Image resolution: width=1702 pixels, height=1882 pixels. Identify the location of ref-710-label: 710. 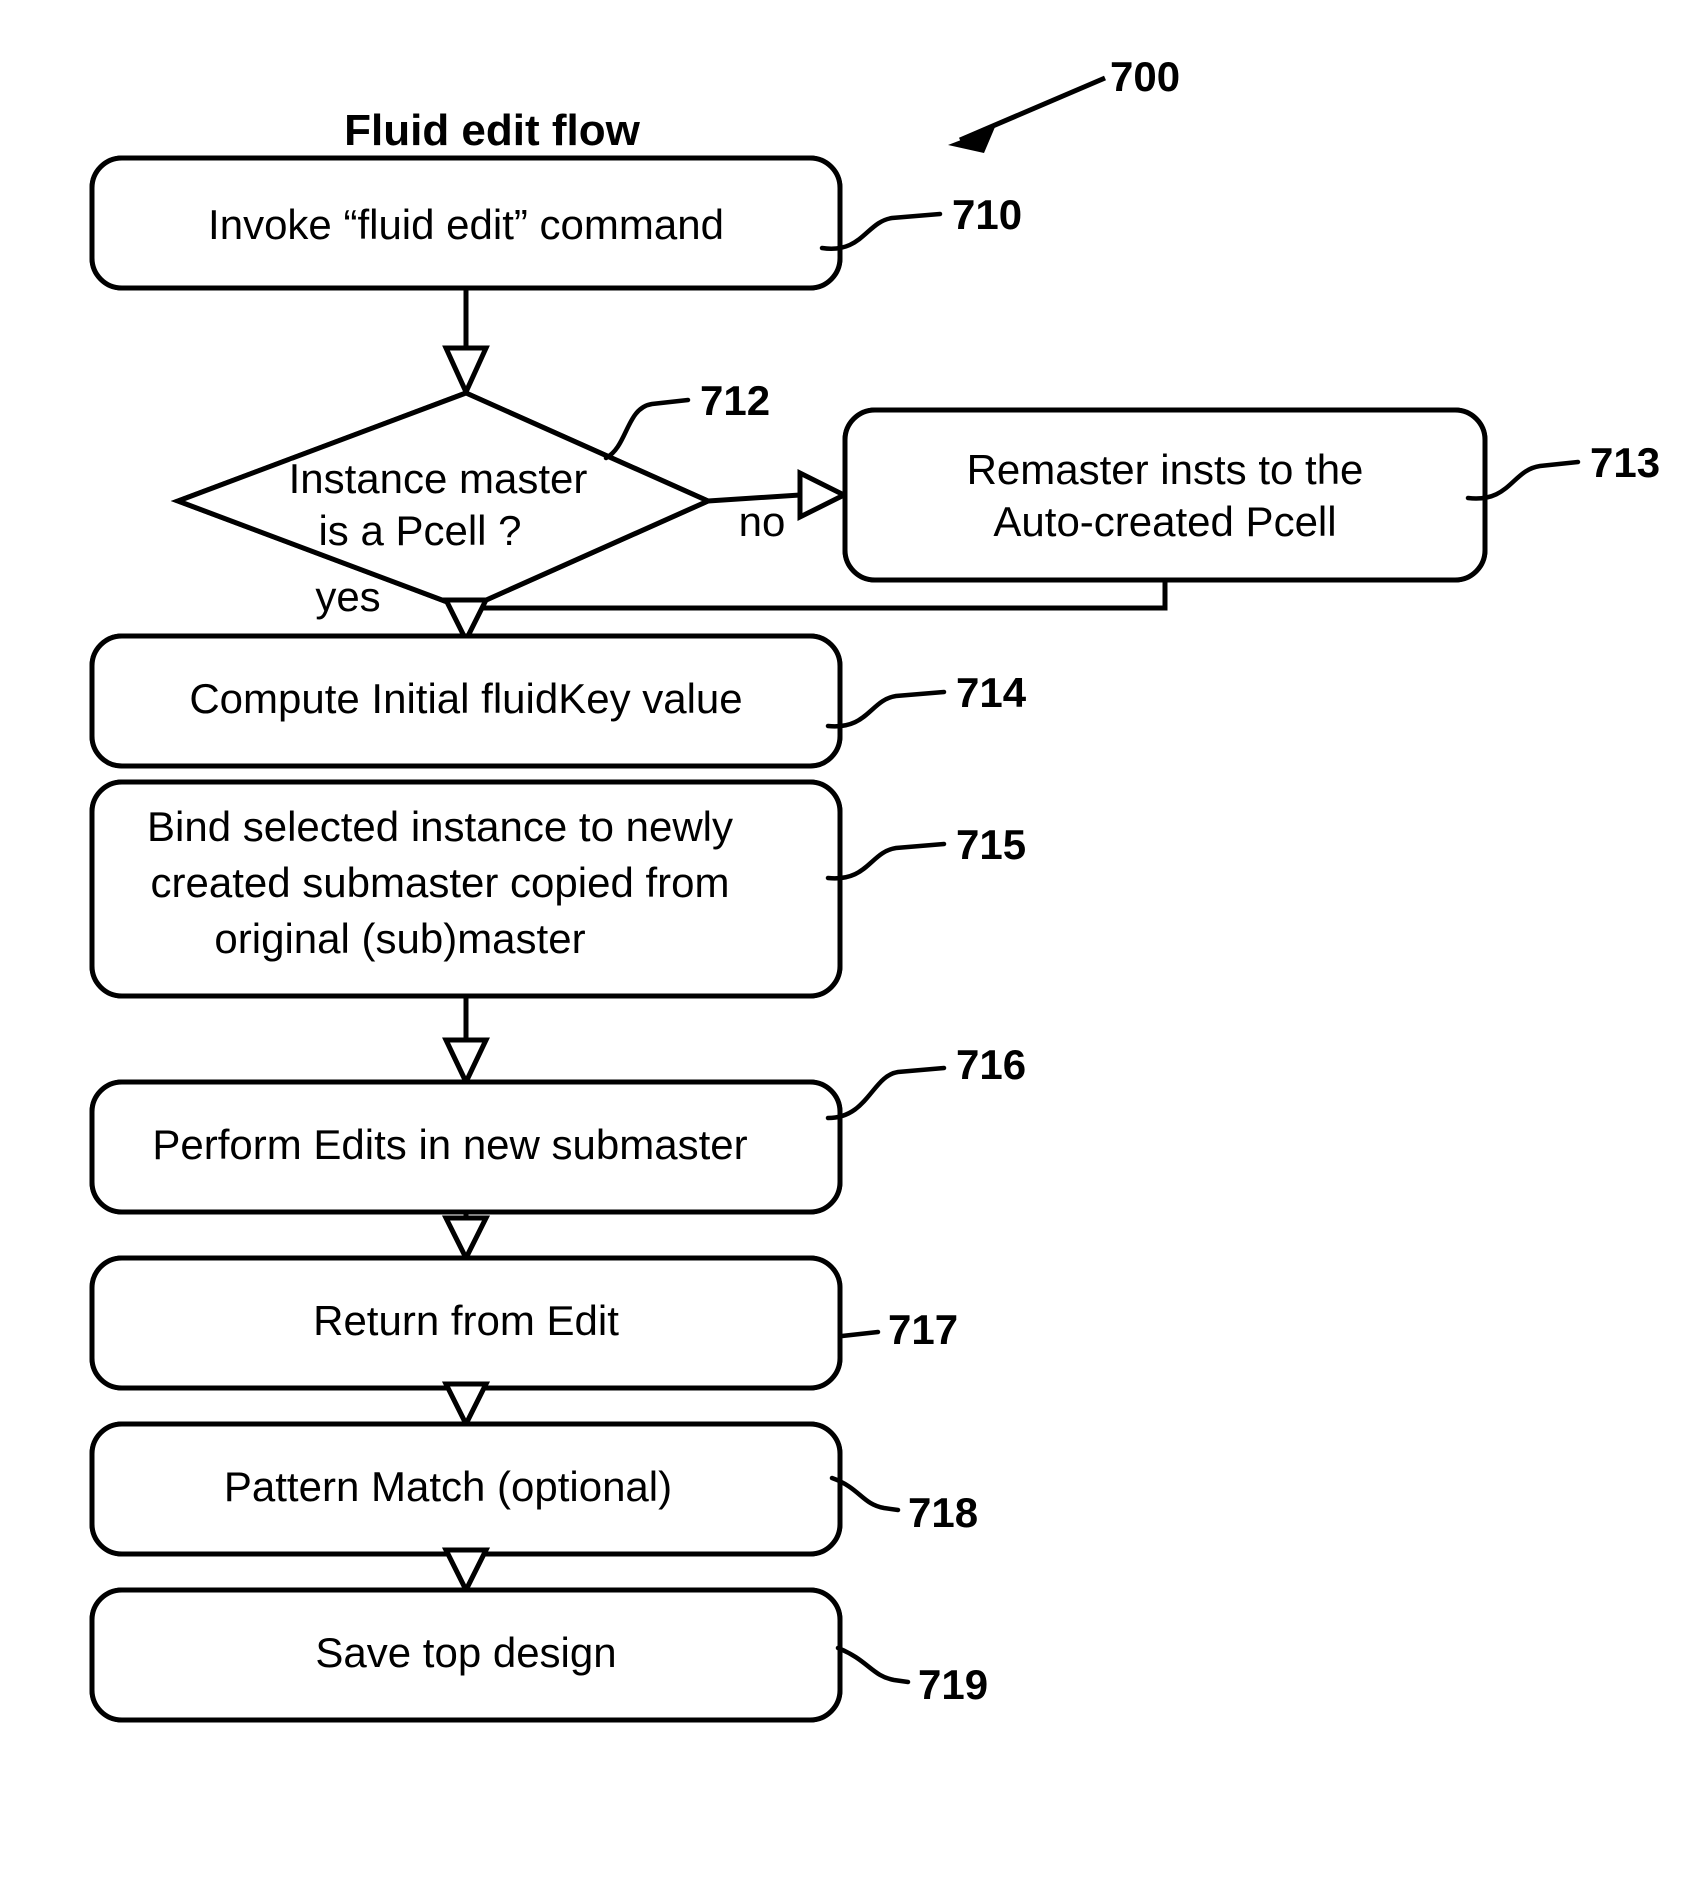
(987, 214).